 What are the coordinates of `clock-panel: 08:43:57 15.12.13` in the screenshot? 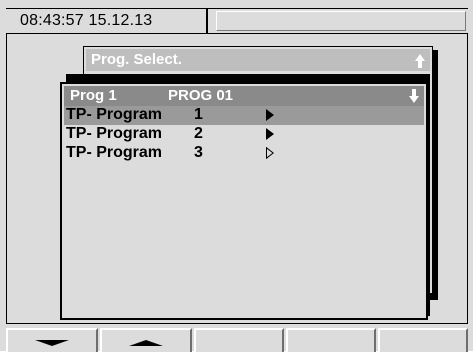 It's located at (107, 21).